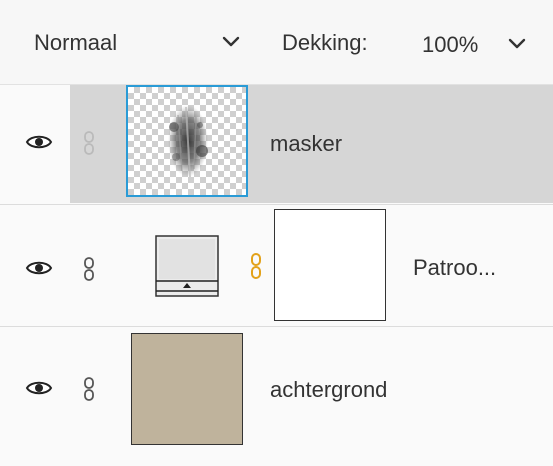  What do you see at coordinates (75, 43) in the screenshot?
I see `blend-mode-value: Normaal` at bounding box center [75, 43].